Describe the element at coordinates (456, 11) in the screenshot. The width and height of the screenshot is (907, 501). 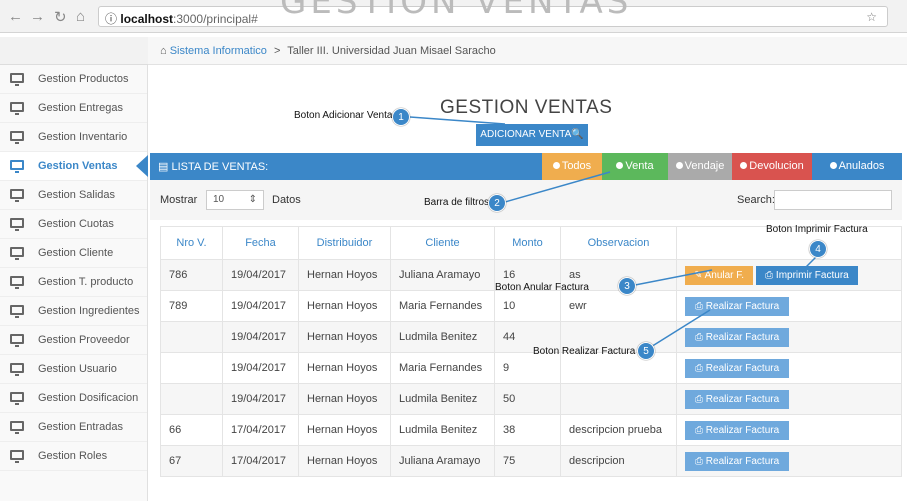
I see `overlay-title: GESTION VENTAS` at that location.